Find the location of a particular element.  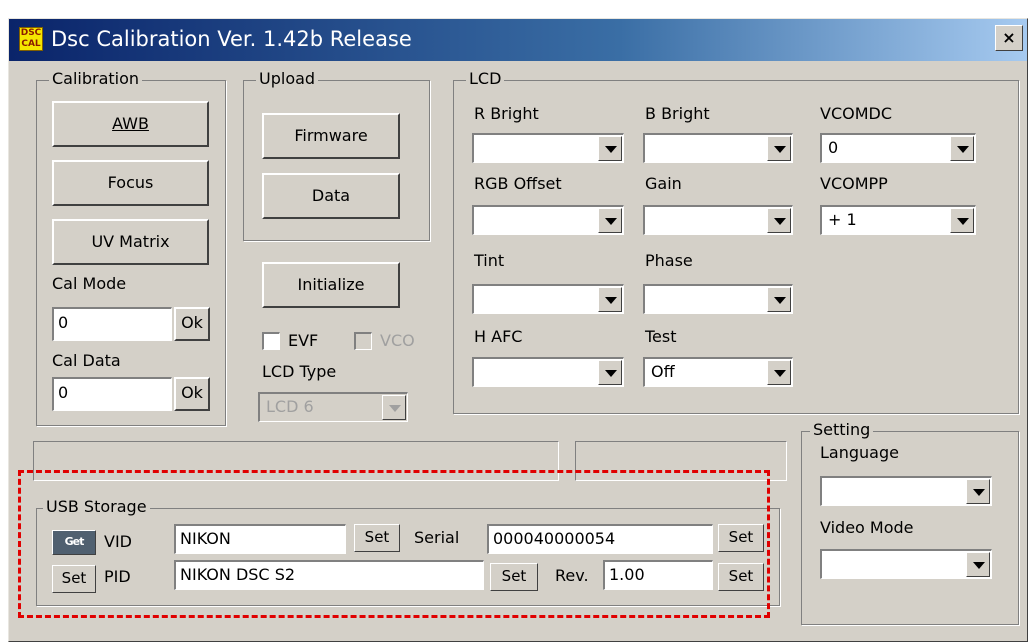

pid-set-button: Set is located at coordinates (514, 577).